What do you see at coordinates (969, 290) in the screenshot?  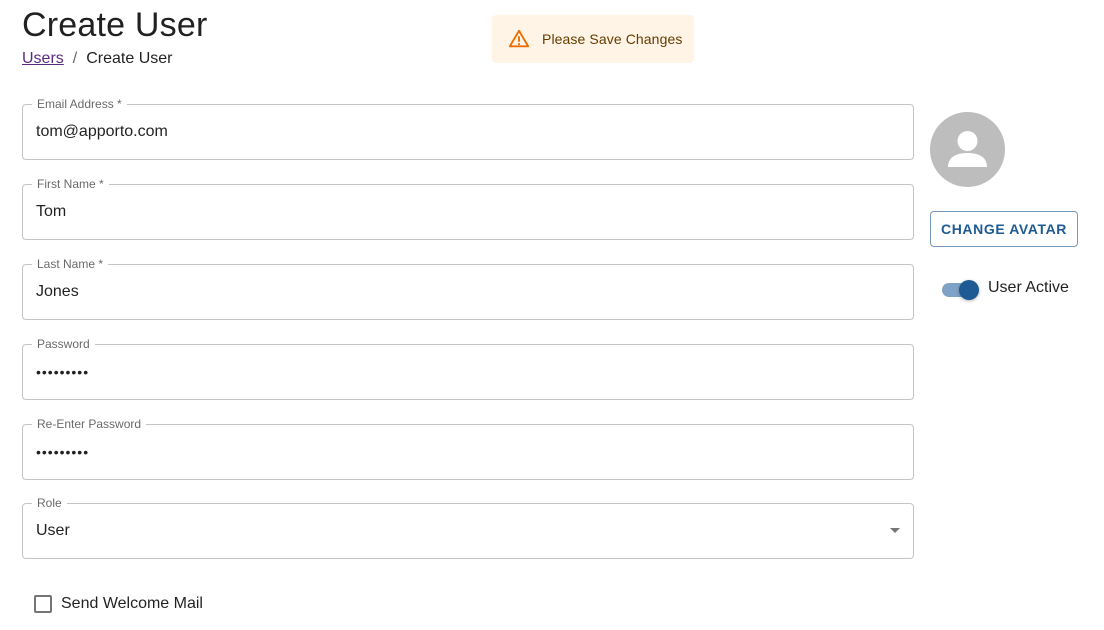 I see `toggle-thumb` at bounding box center [969, 290].